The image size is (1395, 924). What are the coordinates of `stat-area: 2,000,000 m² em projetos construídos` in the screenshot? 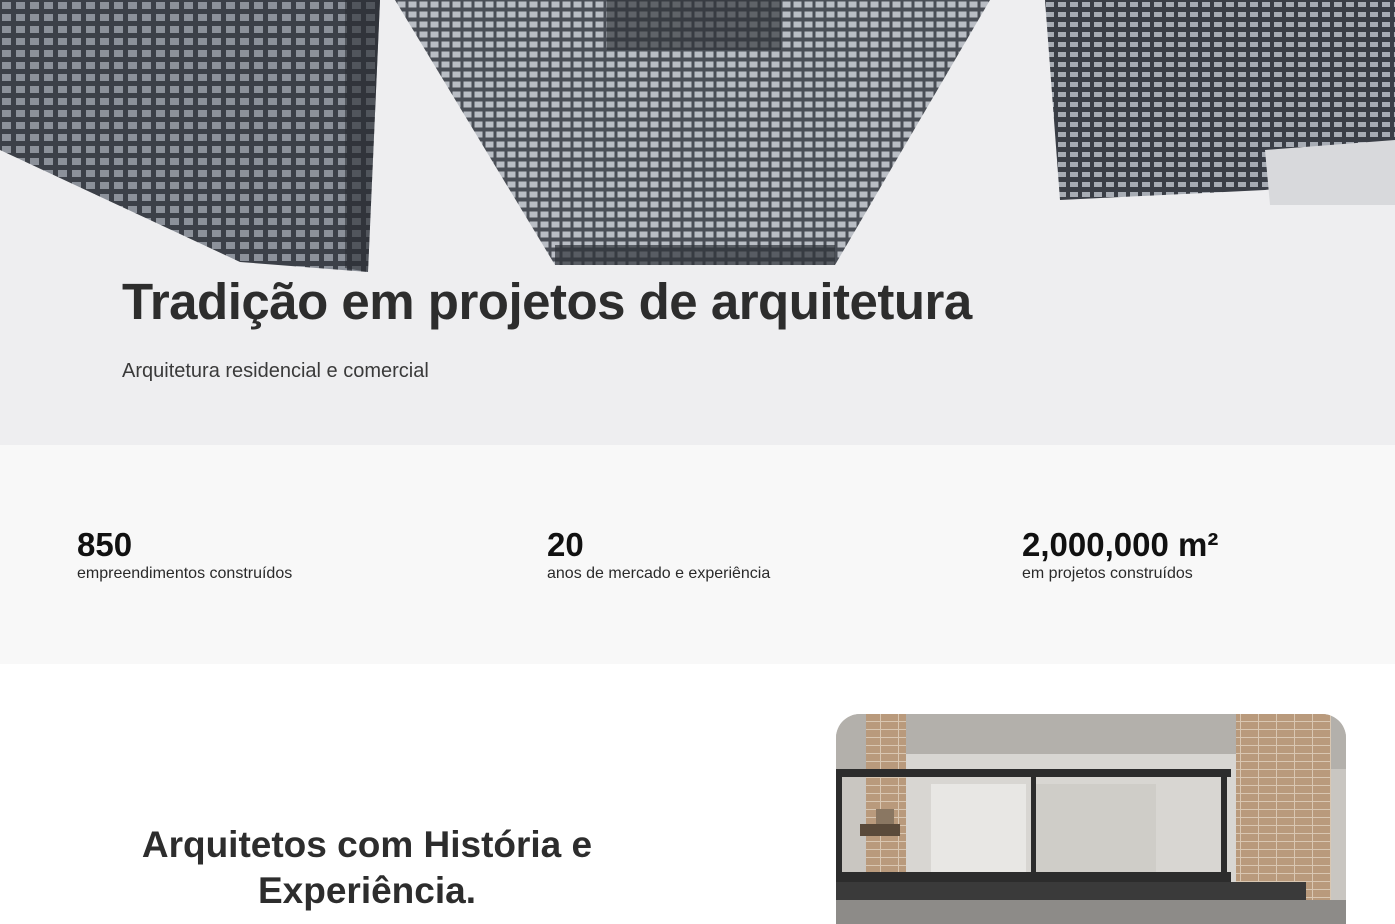 It's located at (1120, 555).